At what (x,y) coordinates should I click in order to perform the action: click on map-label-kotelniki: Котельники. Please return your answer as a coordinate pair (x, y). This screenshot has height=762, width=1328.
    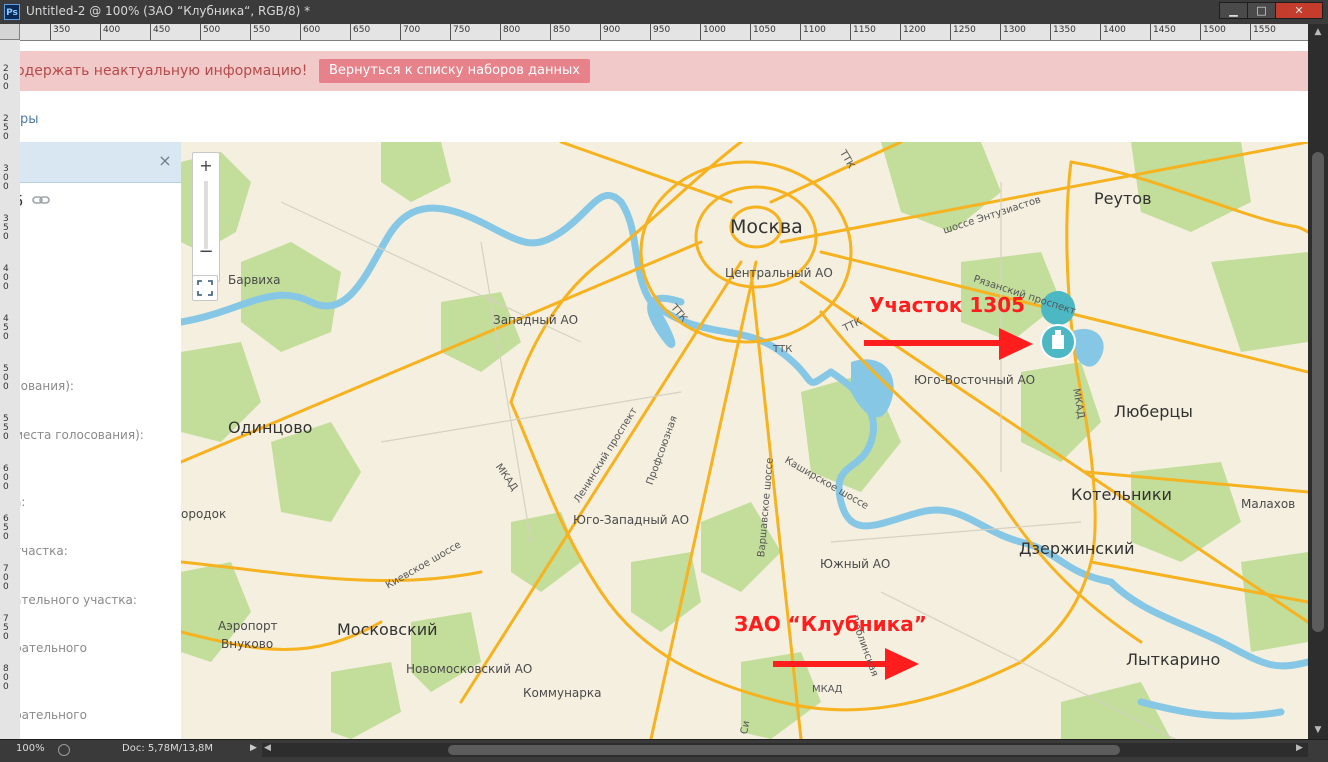
    Looking at the image, I should click on (1121, 494).